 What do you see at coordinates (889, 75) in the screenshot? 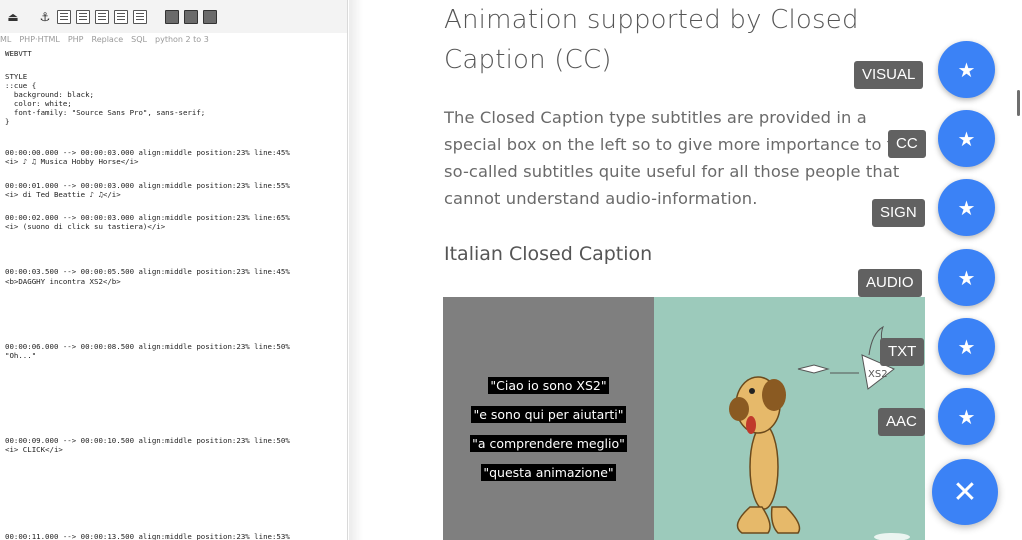
I see `fab-label-visual: VISUAL` at bounding box center [889, 75].